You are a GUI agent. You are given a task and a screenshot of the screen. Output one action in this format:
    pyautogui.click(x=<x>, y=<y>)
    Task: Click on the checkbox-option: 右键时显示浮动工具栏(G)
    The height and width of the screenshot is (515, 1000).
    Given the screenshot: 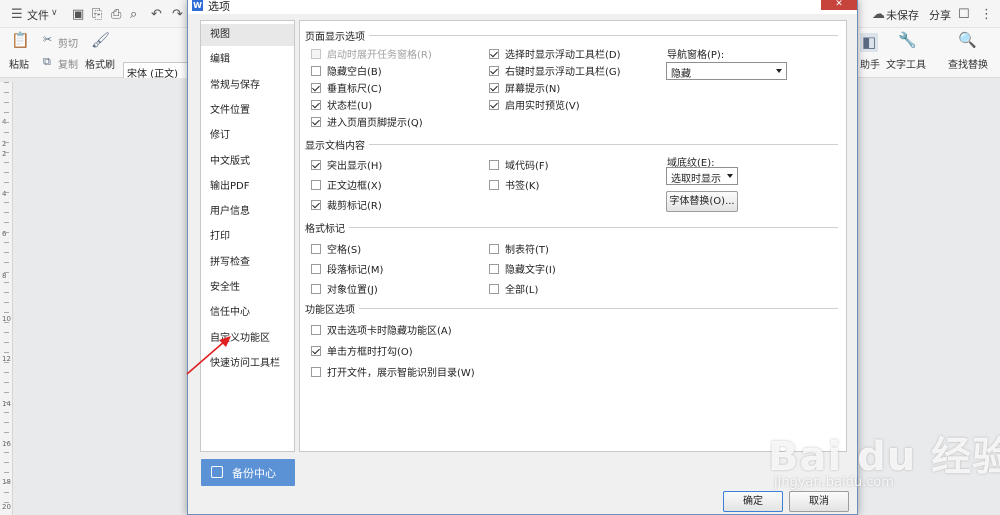 What is the action you would take?
    pyautogui.click(x=555, y=70)
    